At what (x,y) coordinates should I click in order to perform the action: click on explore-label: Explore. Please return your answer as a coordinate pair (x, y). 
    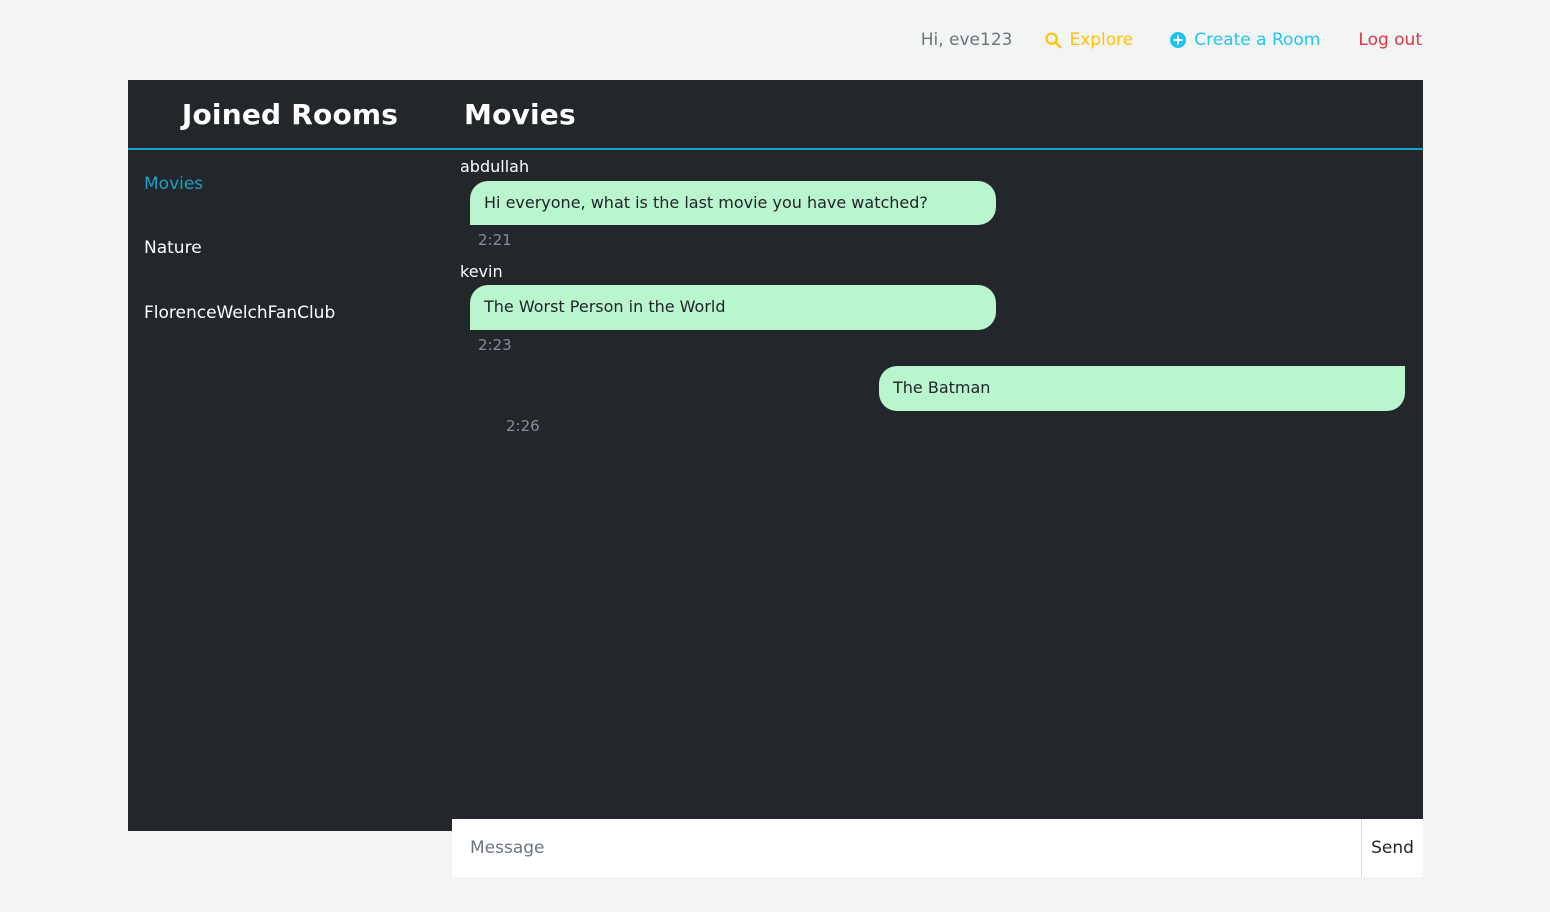
    Looking at the image, I should click on (1101, 39).